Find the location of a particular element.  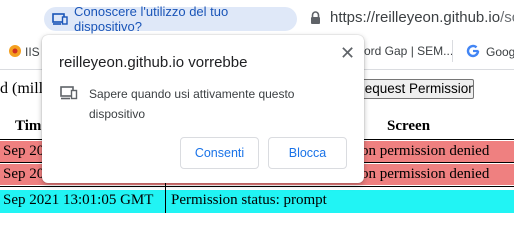

allow-button: Consenti is located at coordinates (219, 153).